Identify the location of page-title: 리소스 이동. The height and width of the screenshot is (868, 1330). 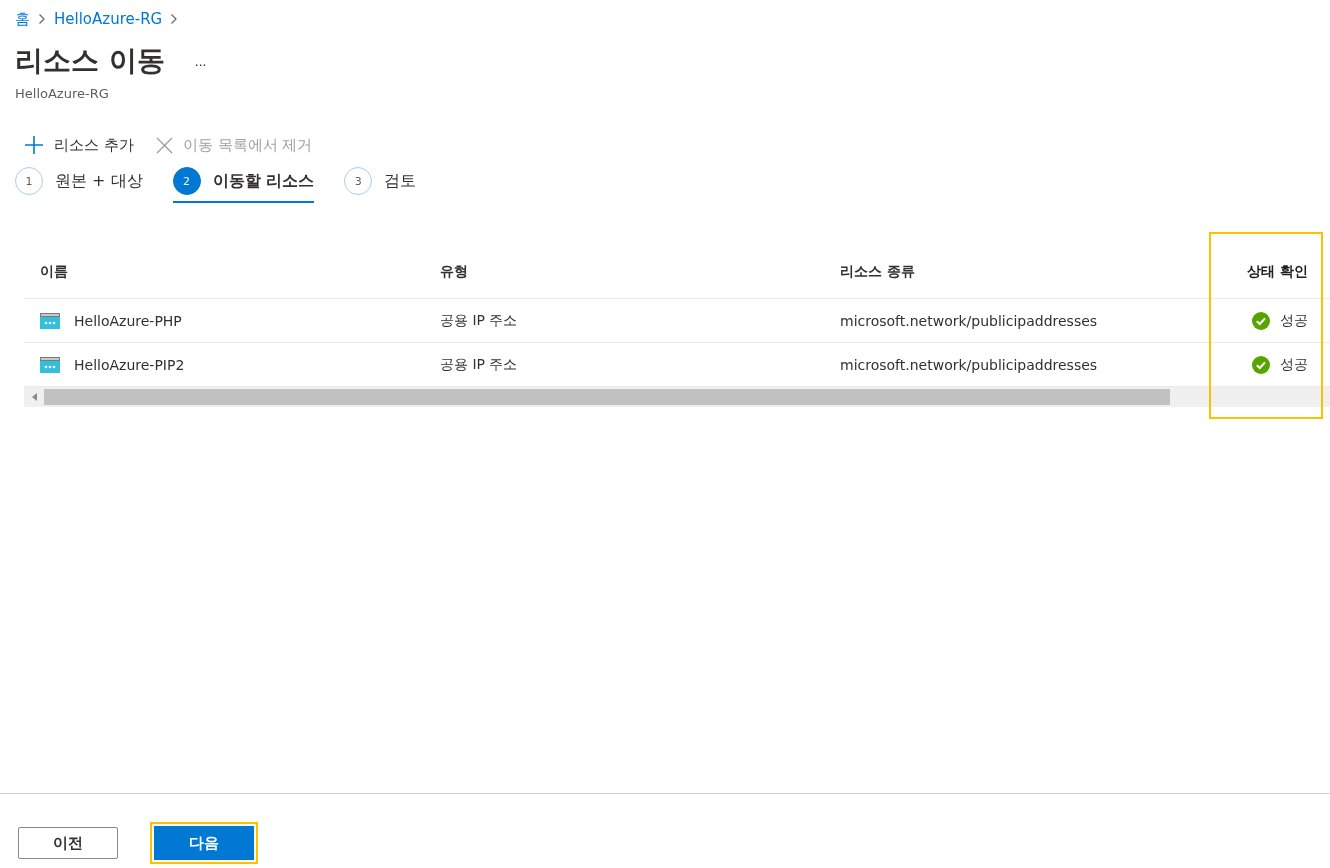
(90, 61).